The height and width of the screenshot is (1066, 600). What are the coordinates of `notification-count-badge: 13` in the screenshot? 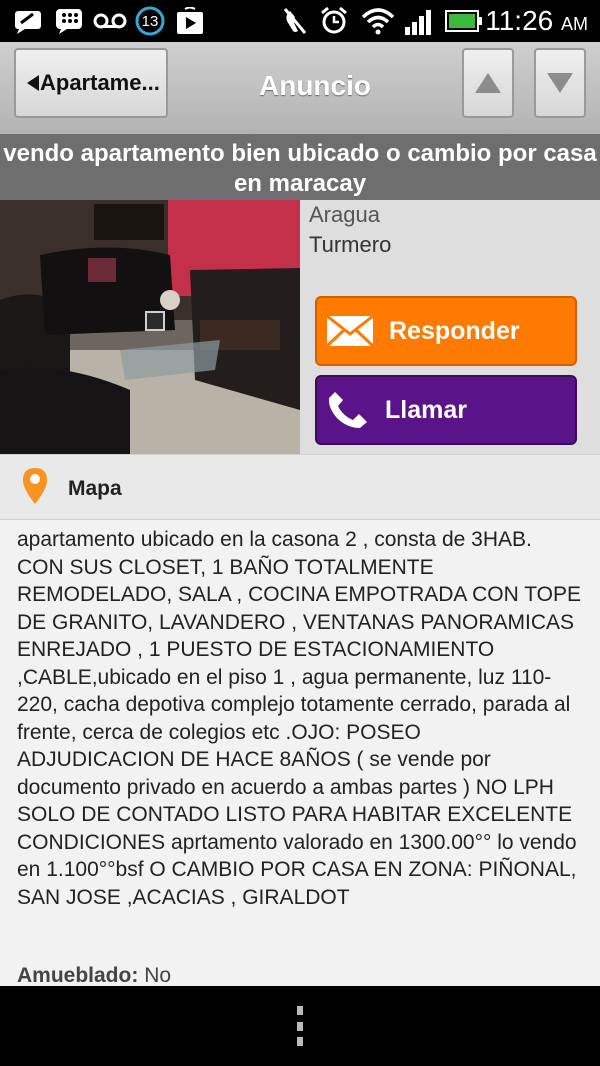 It's located at (150, 21).